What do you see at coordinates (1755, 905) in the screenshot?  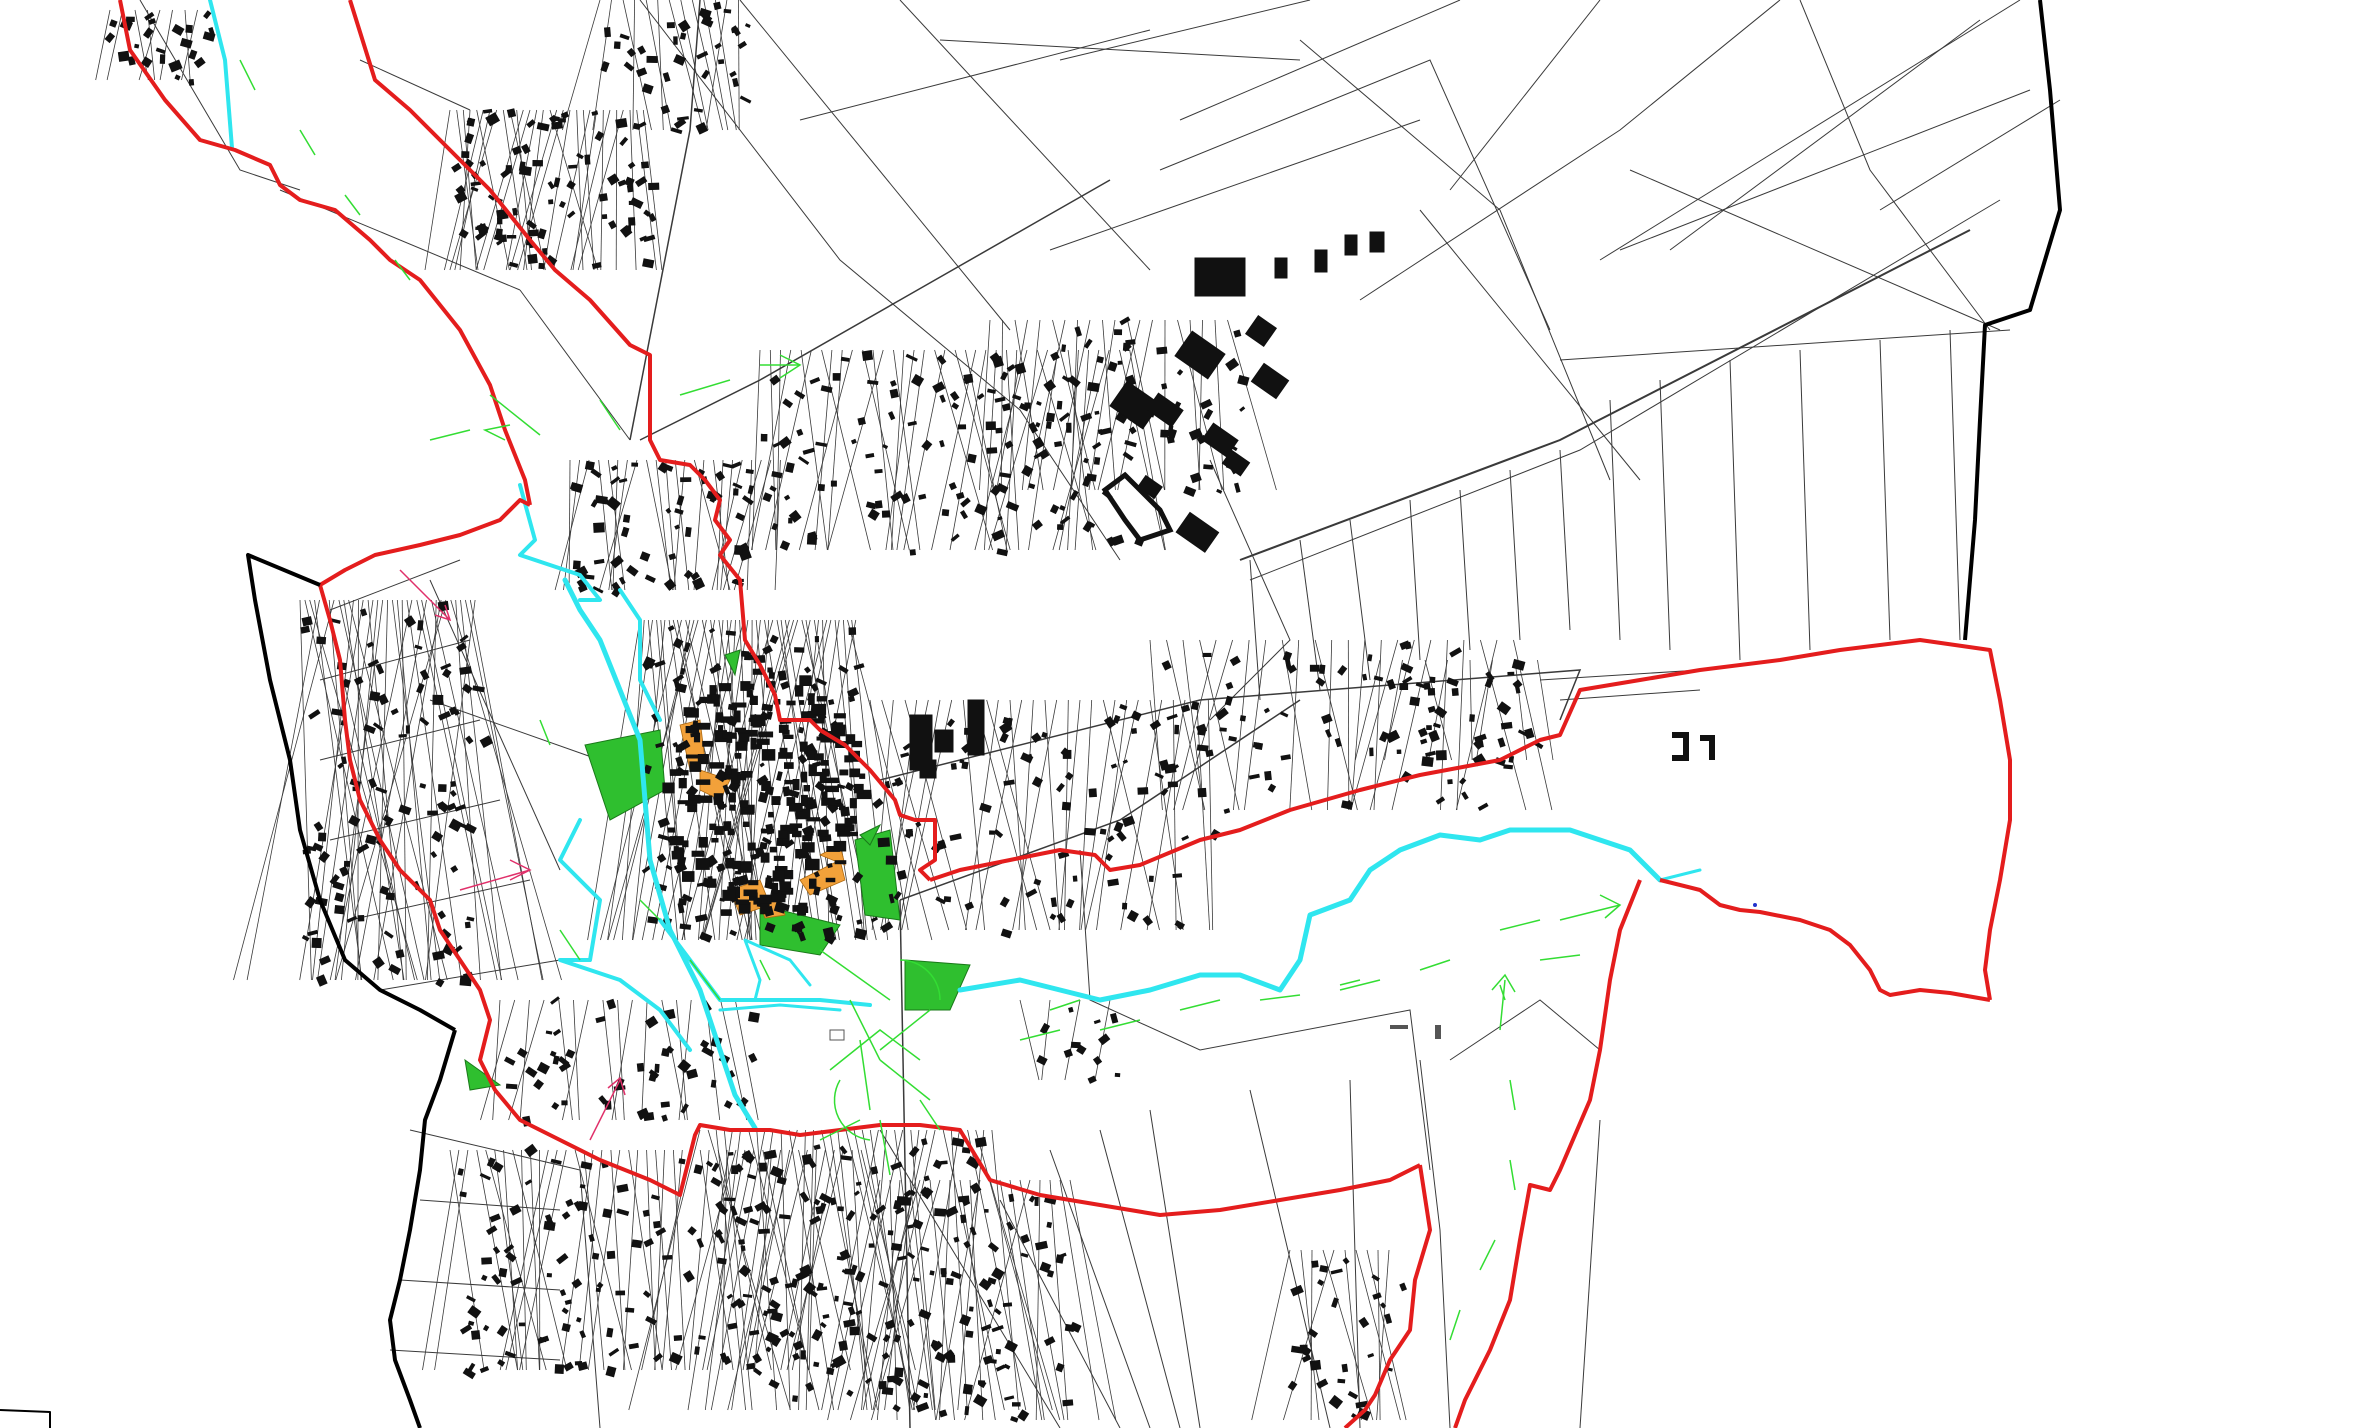 I see `point-mark` at bounding box center [1755, 905].